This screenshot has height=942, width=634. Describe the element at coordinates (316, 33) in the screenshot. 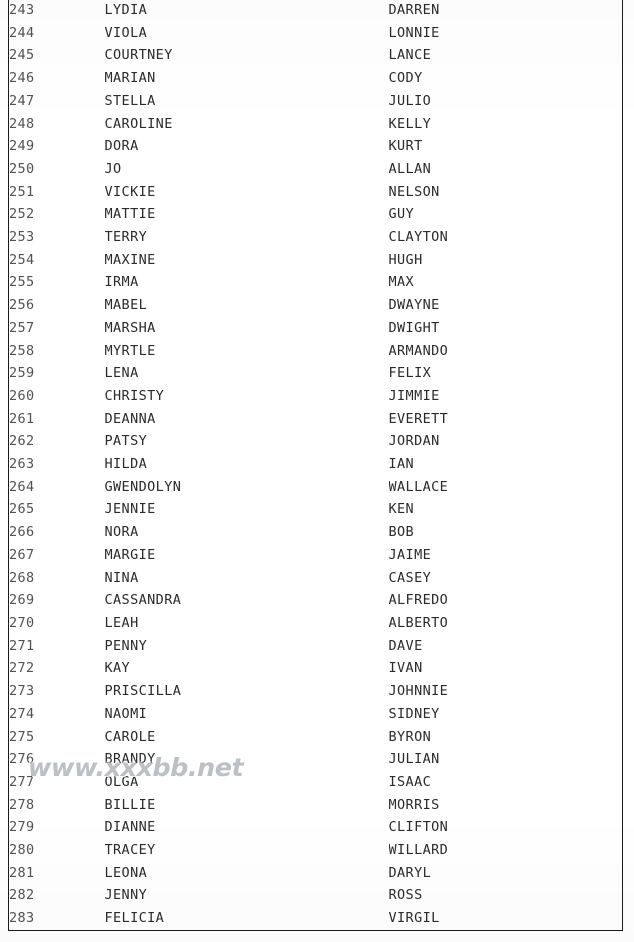

I see `table-row: 244 VIOLA LONNIE` at that location.